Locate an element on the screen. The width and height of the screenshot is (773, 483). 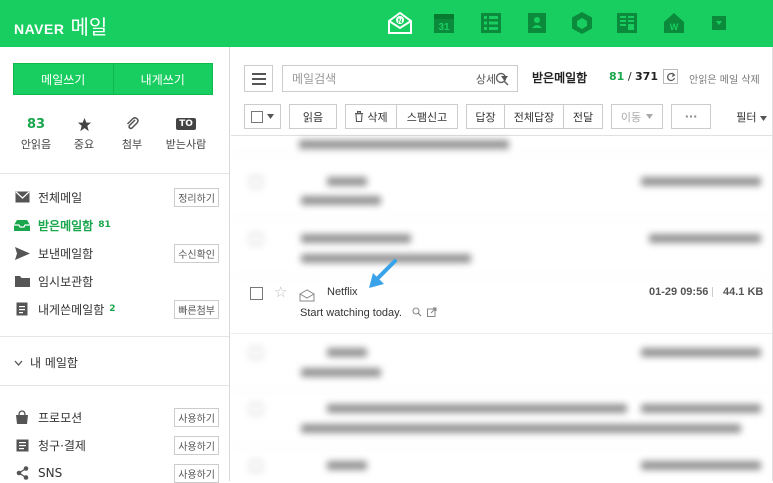
write-to-self-button: 내게쓰기 is located at coordinates (162, 79).